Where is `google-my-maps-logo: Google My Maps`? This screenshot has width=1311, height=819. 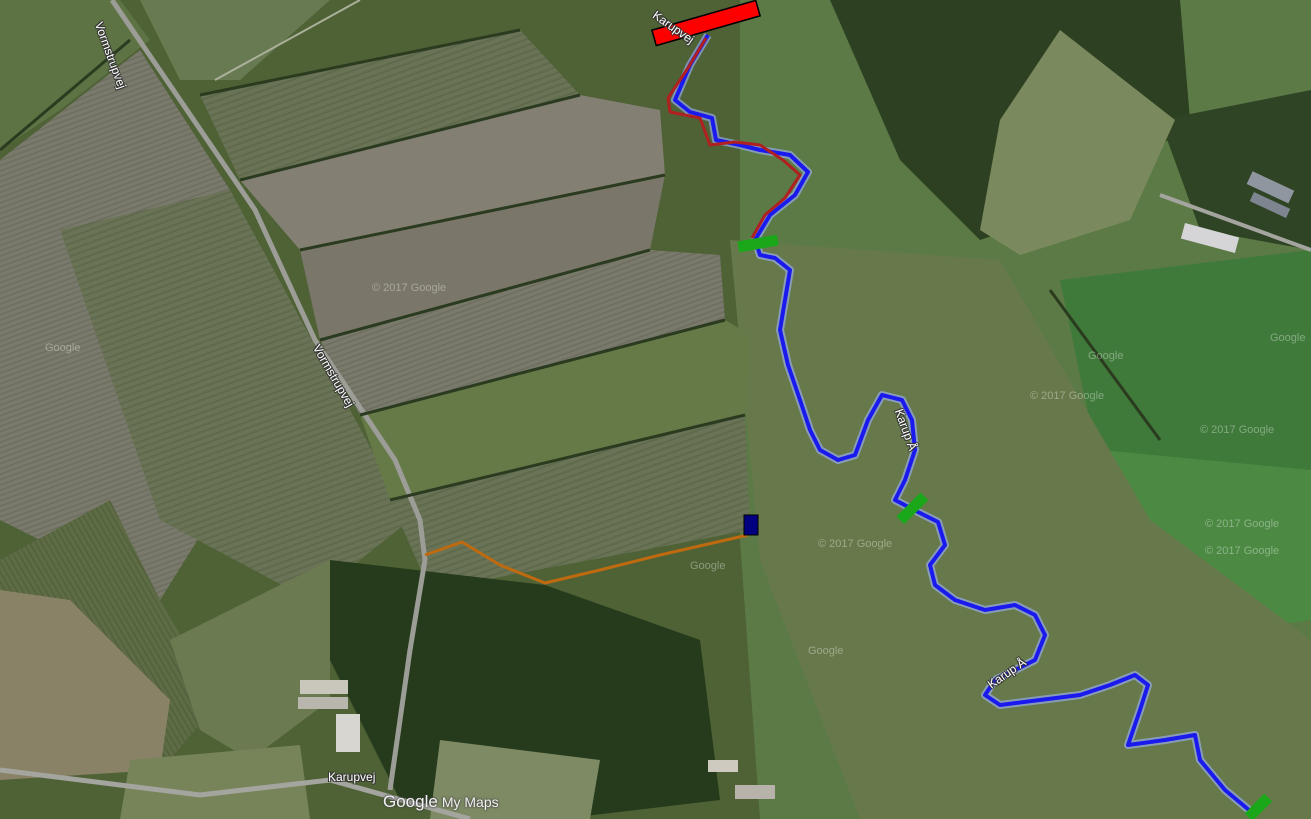
google-my-maps-logo: Google My Maps is located at coordinates (441, 802).